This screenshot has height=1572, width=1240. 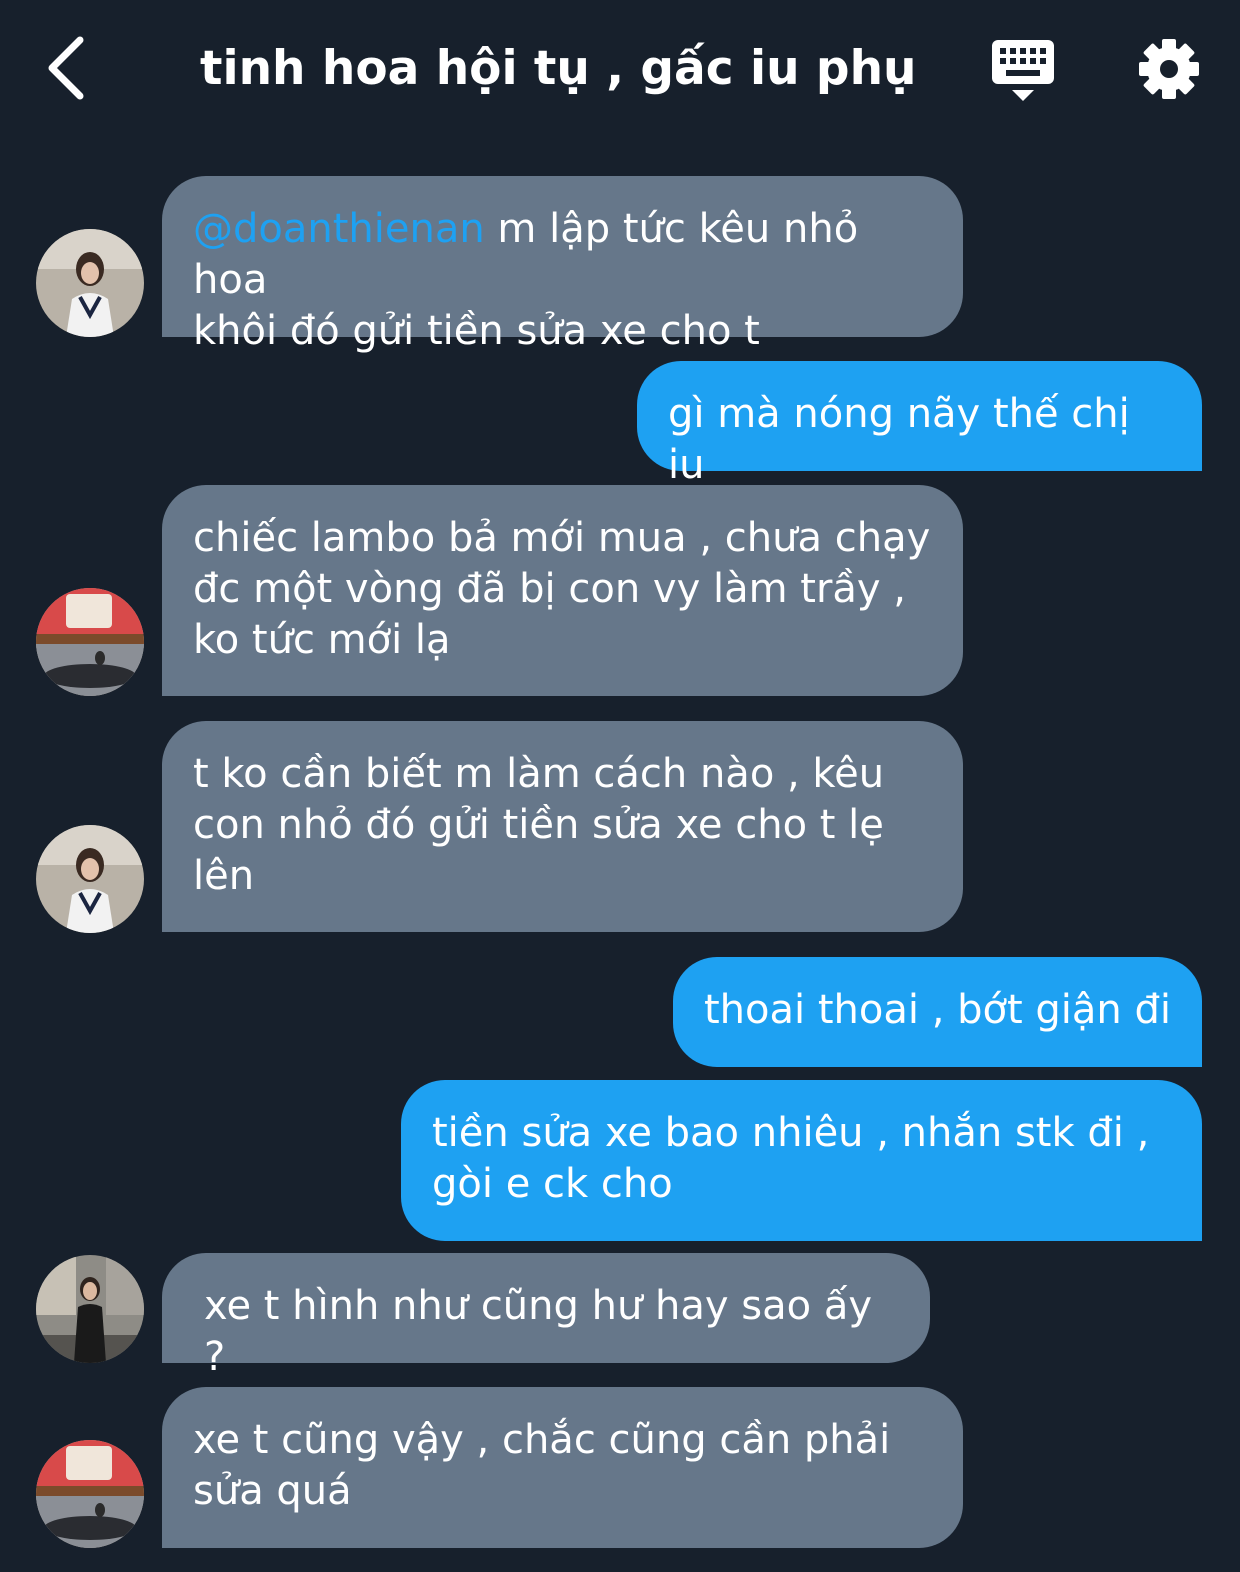 What do you see at coordinates (899, 439) in the screenshot?
I see `message-text: gì mà nóng nãy thế chị iu` at bounding box center [899, 439].